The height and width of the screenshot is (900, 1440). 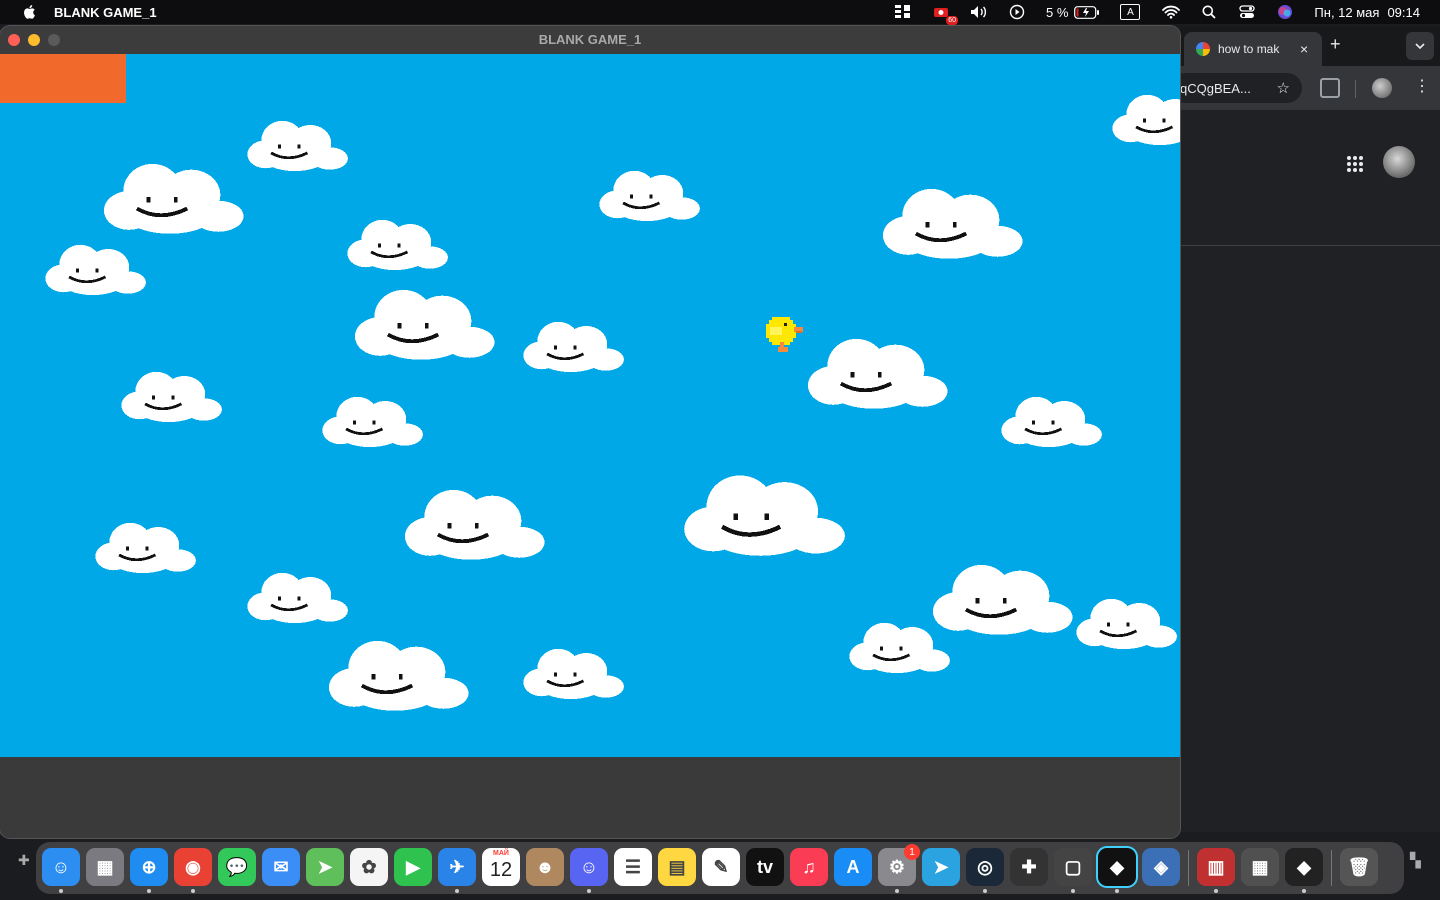 I want to click on dock-notes-icon: ▤, so click(x=677, y=867).